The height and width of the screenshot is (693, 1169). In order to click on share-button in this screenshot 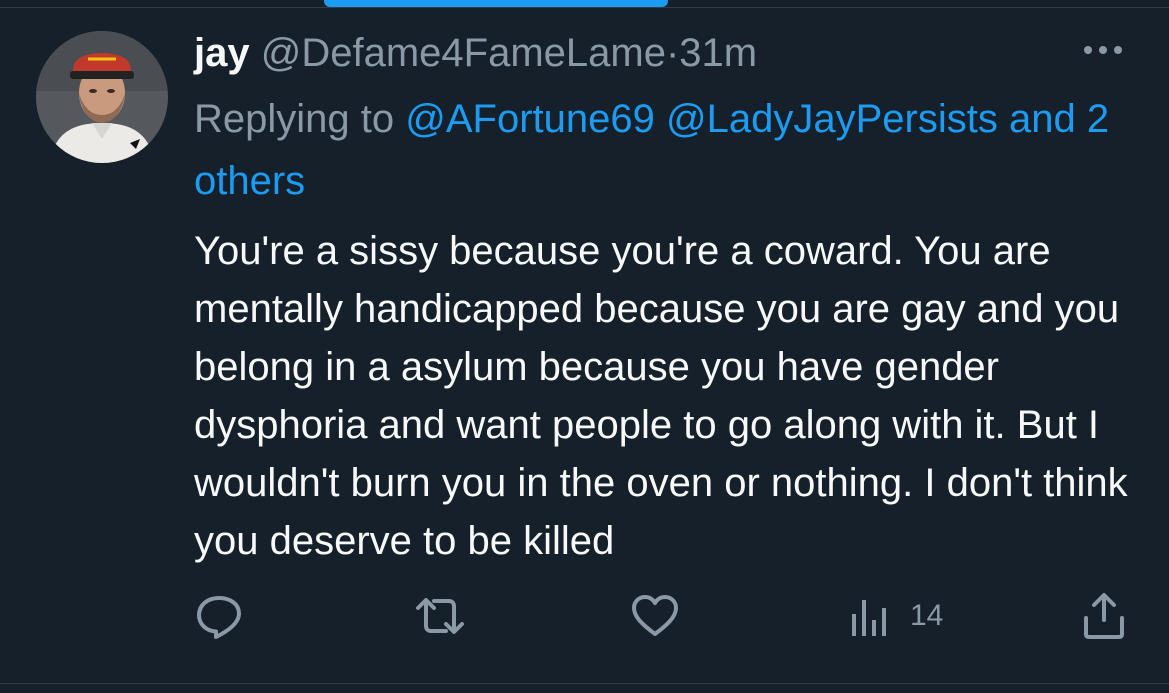, I will do `click(1104, 616)`.